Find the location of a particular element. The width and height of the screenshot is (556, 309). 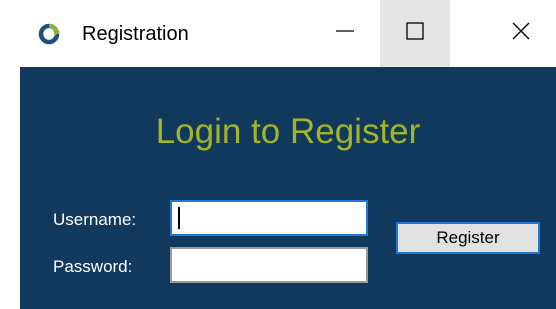

close-button is located at coordinates (521, 33).